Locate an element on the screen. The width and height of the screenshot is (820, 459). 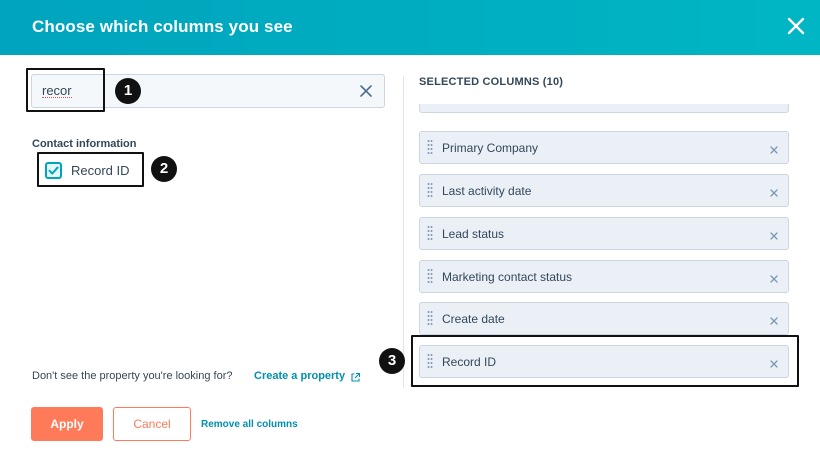
column-label: Primary Company is located at coordinates (490, 148).